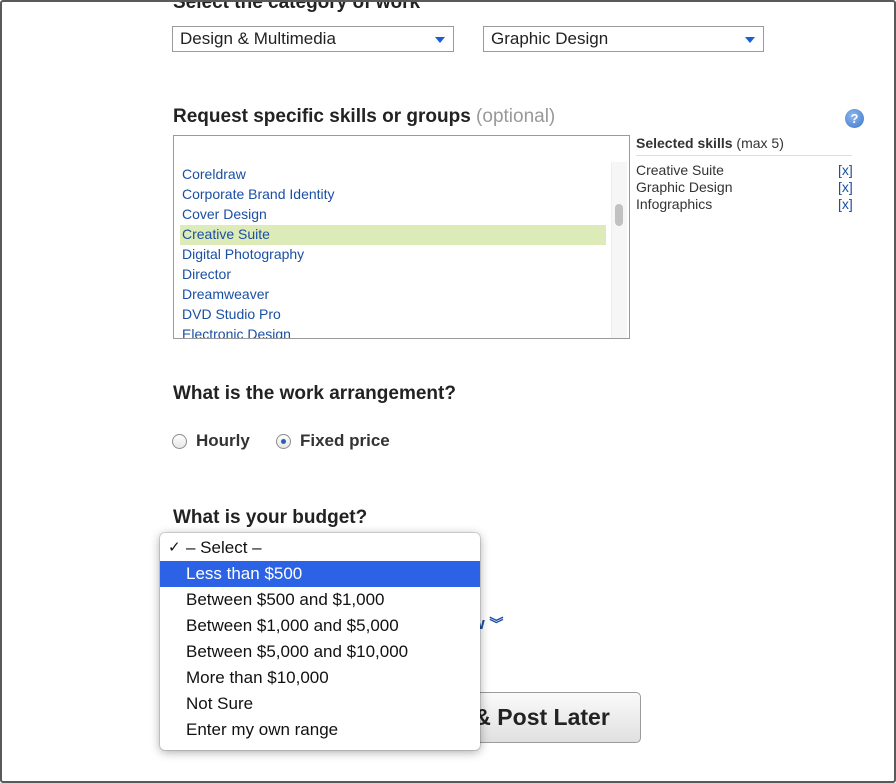 The image size is (896, 783). What do you see at coordinates (619, 250) in the screenshot?
I see `skills-scrollbar` at bounding box center [619, 250].